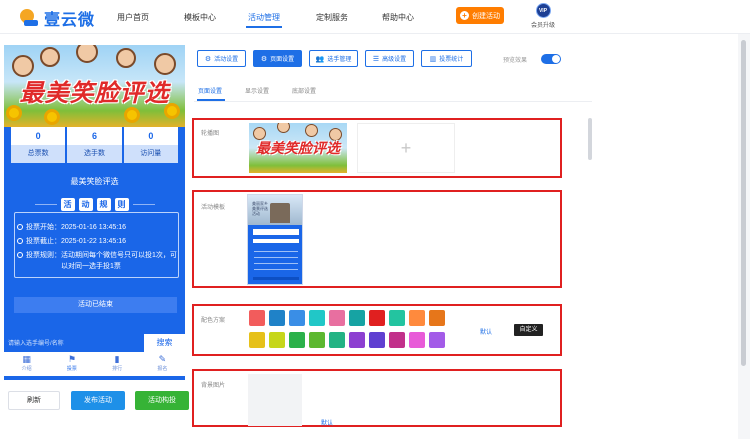  I want to click on nav-item-help: 帮助中心, so click(398, 17).